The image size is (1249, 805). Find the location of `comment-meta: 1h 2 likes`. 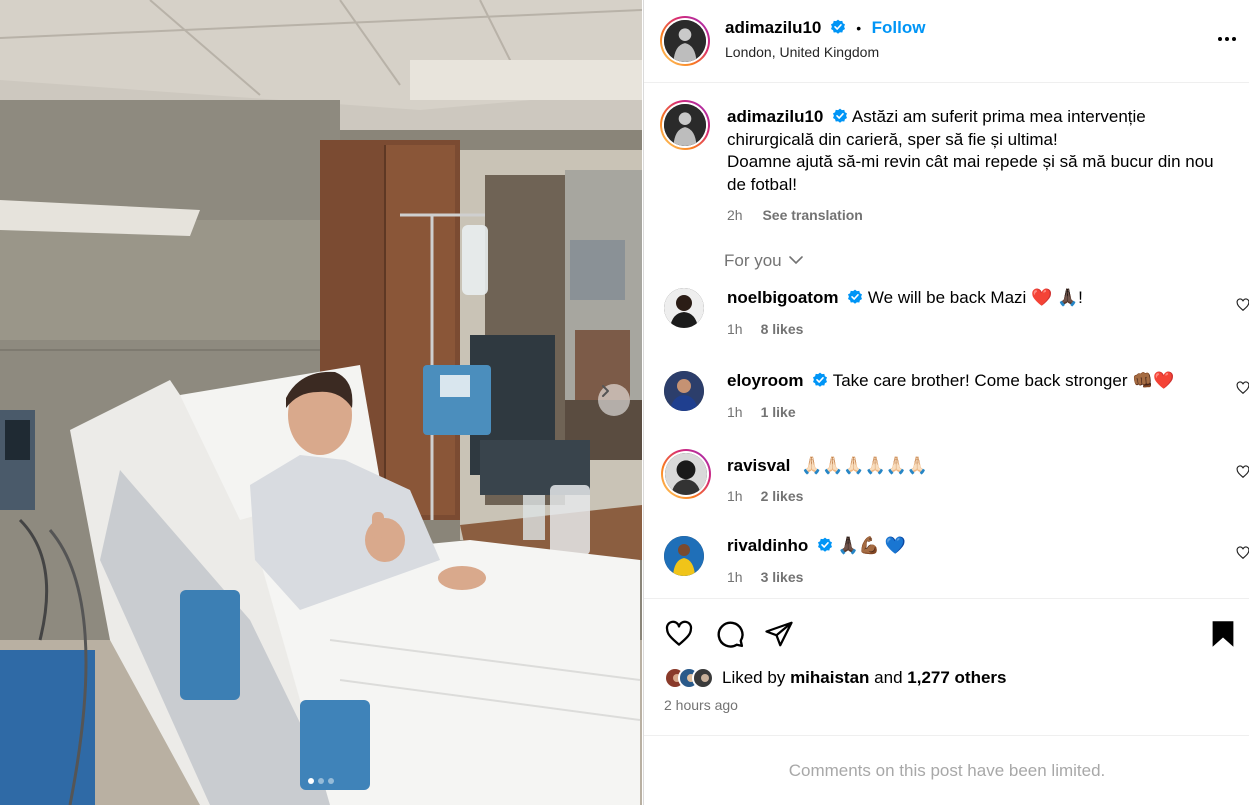

comment-meta: 1h 2 likes is located at coordinates (765, 496).